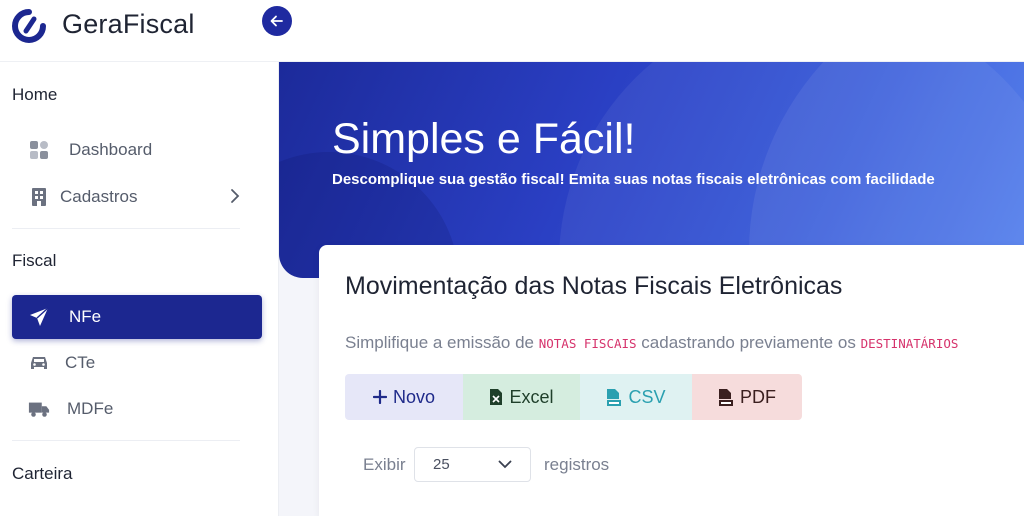  I want to click on sidebar-item-label: NFe, so click(85, 316).